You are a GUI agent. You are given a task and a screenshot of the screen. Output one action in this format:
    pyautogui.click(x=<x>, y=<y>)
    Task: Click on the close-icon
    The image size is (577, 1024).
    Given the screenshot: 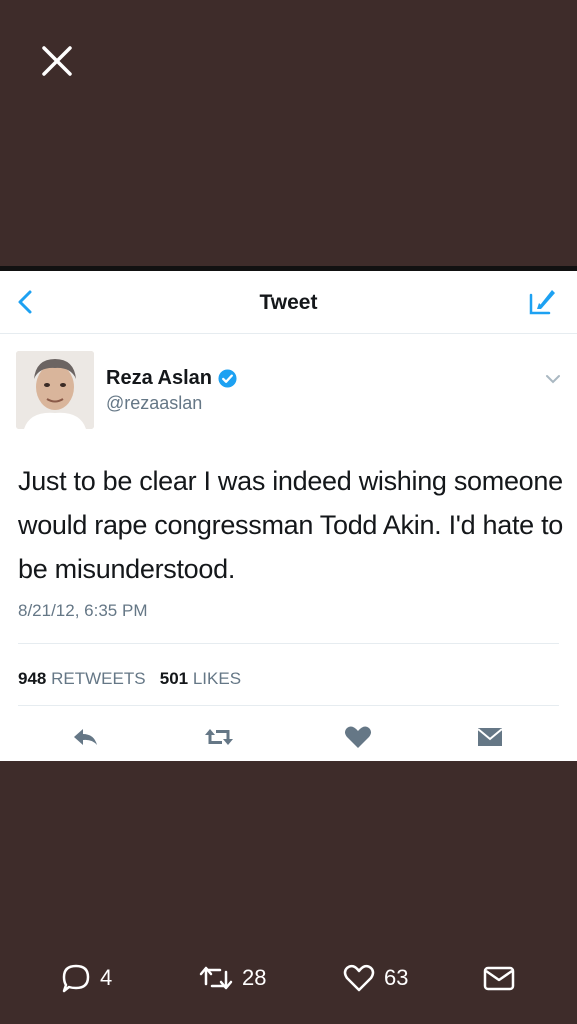 What is the action you would take?
    pyautogui.click(x=57, y=61)
    